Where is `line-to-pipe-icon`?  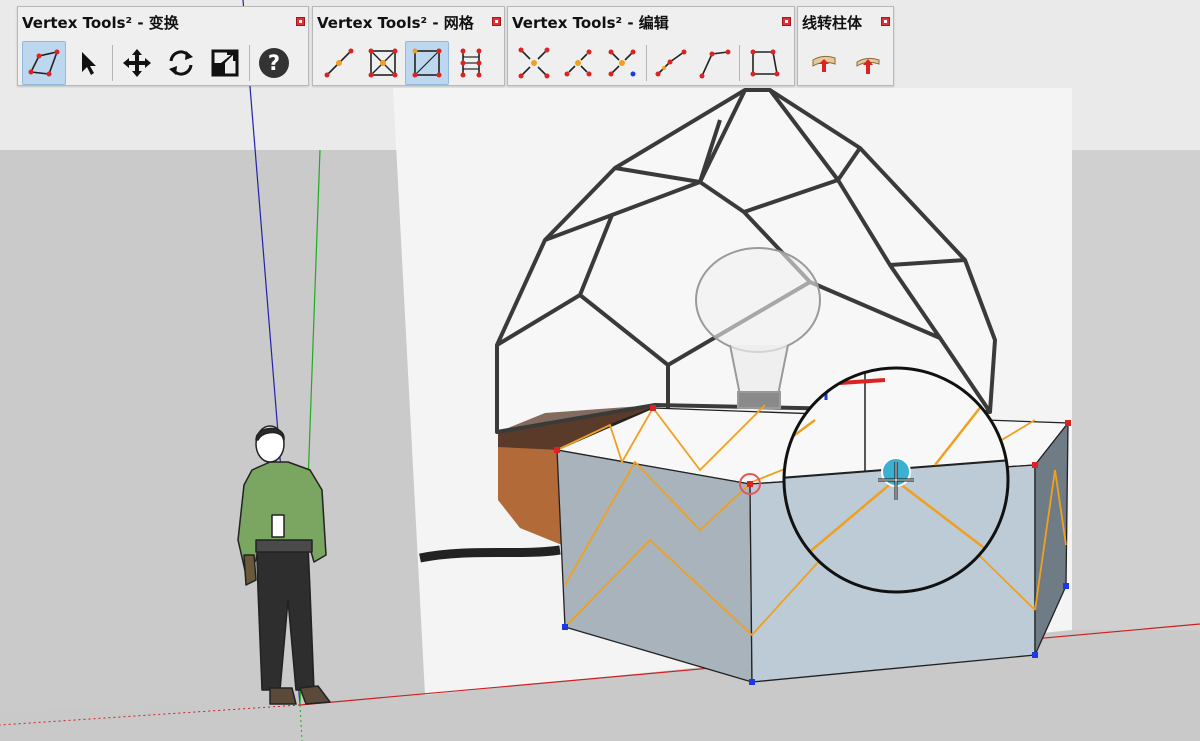
line-to-pipe-icon is located at coordinates (824, 63).